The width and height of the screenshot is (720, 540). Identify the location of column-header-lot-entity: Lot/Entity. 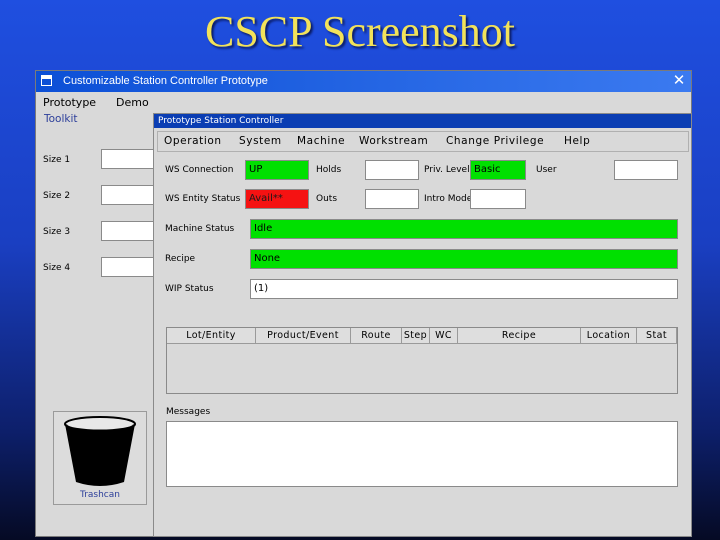
(211, 336).